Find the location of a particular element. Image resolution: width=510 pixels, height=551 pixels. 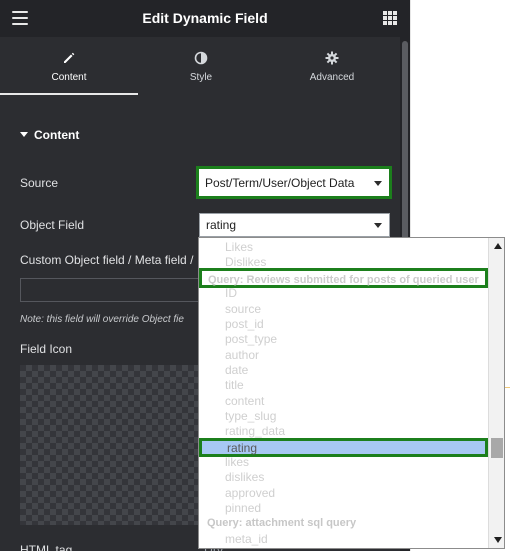

object-field-label: Object Field is located at coordinates (52, 225).